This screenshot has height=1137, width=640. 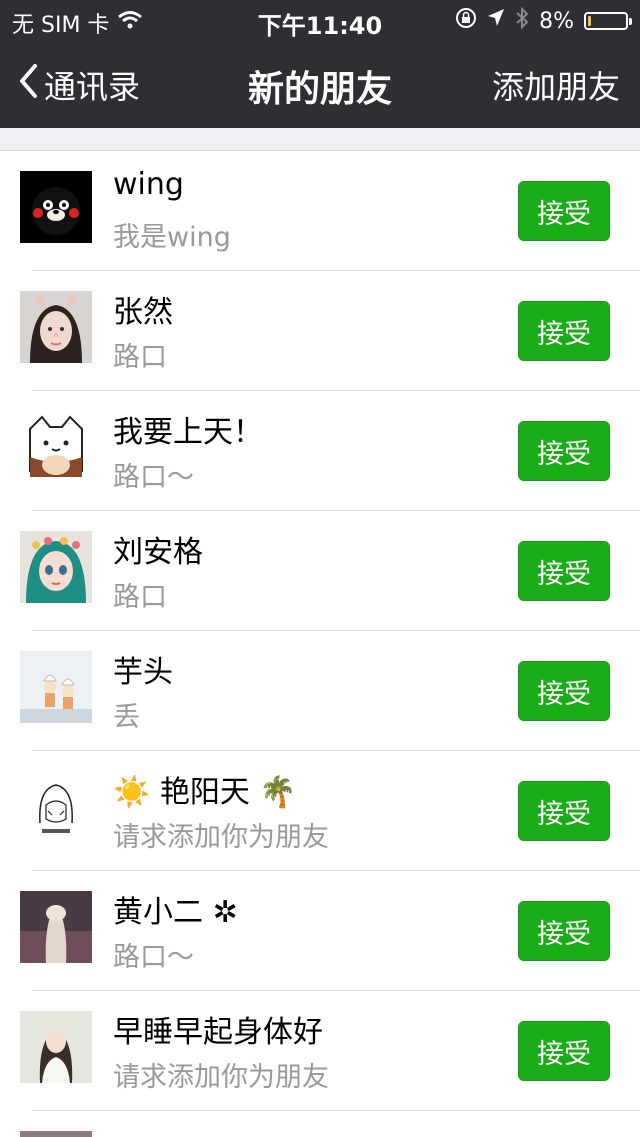 I want to click on girl-cat-ears-avatar, so click(x=56, y=327).